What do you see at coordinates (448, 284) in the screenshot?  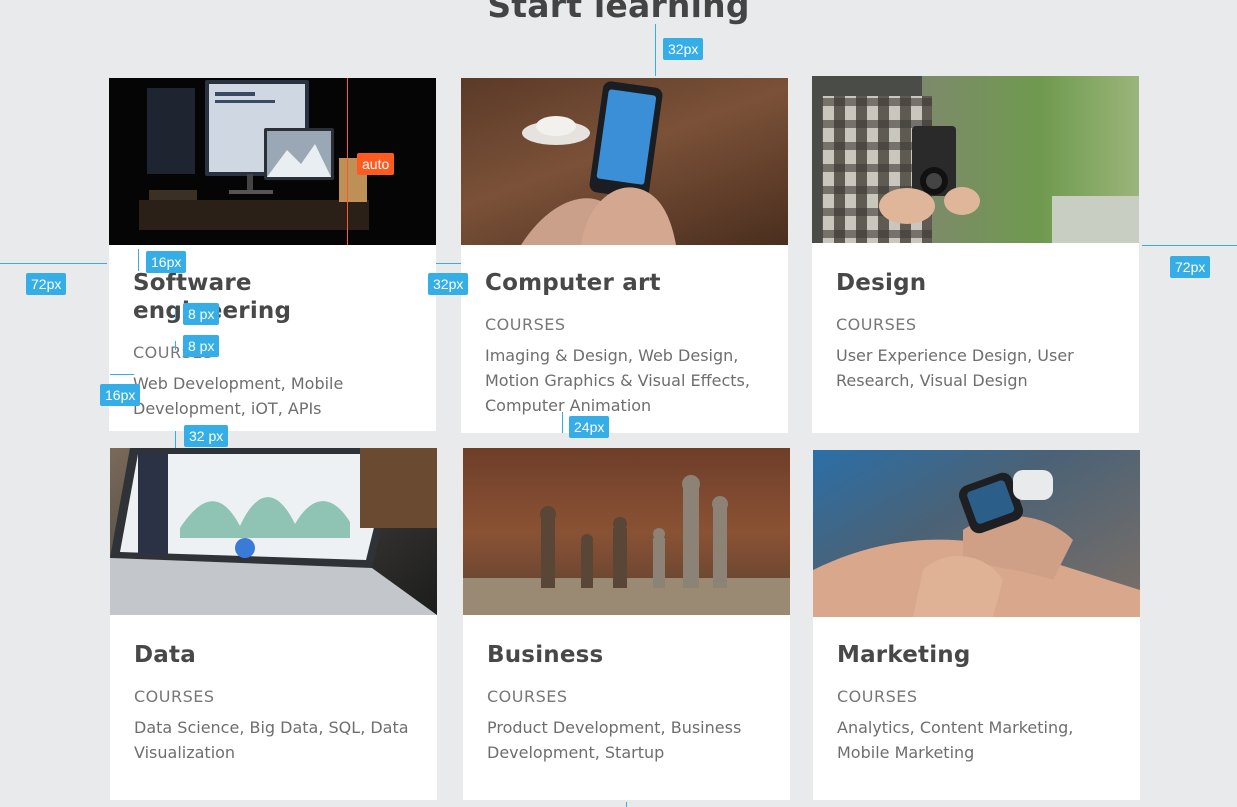 I see `column-gap-badge: 32px` at bounding box center [448, 284].